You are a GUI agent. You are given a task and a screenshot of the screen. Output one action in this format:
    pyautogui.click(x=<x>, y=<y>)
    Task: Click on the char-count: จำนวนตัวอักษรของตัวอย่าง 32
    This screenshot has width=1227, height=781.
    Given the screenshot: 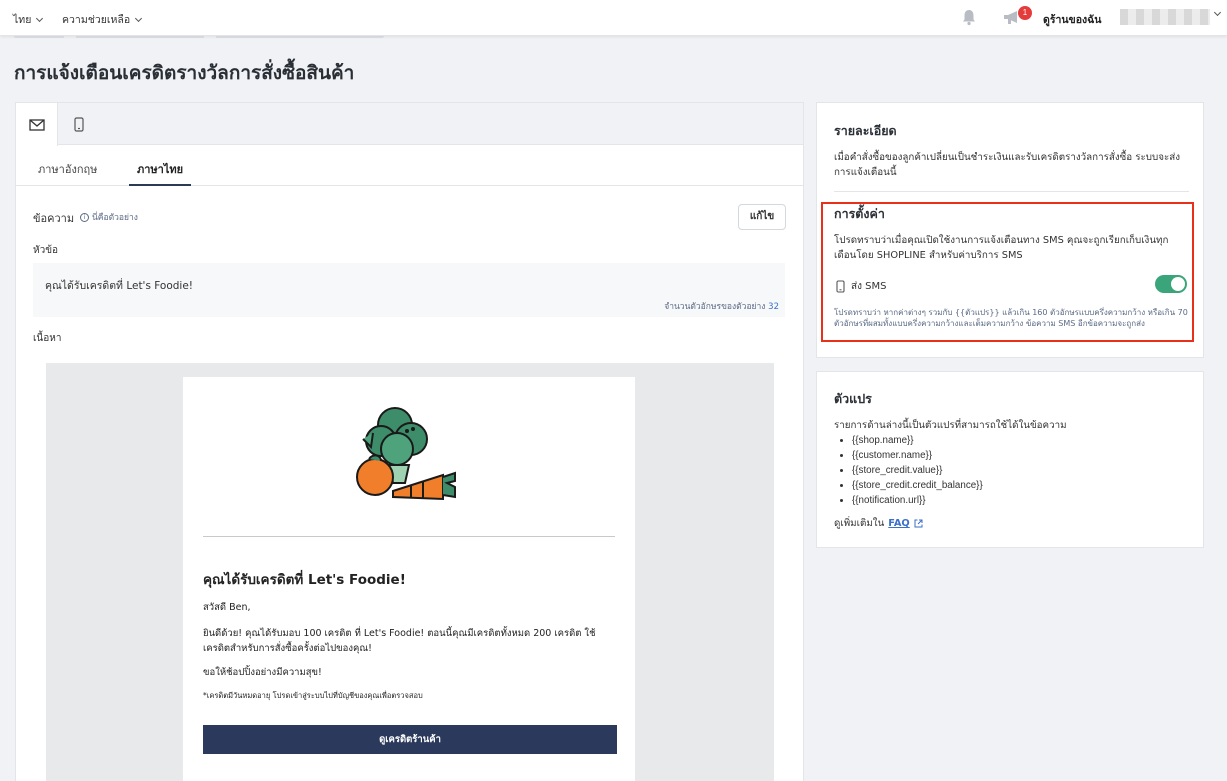 What is the action you would take?
    pyautogui.click(x=721, y=306)
    